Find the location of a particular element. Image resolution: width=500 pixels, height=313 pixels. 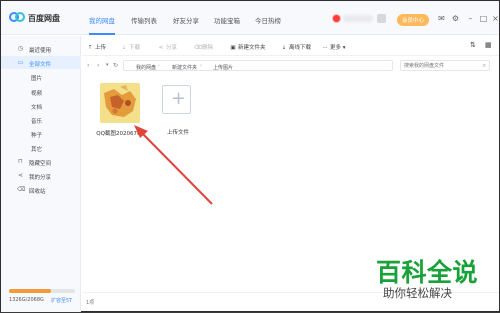

grid-view-icon: ▦ is located at coordinates (488, 45).